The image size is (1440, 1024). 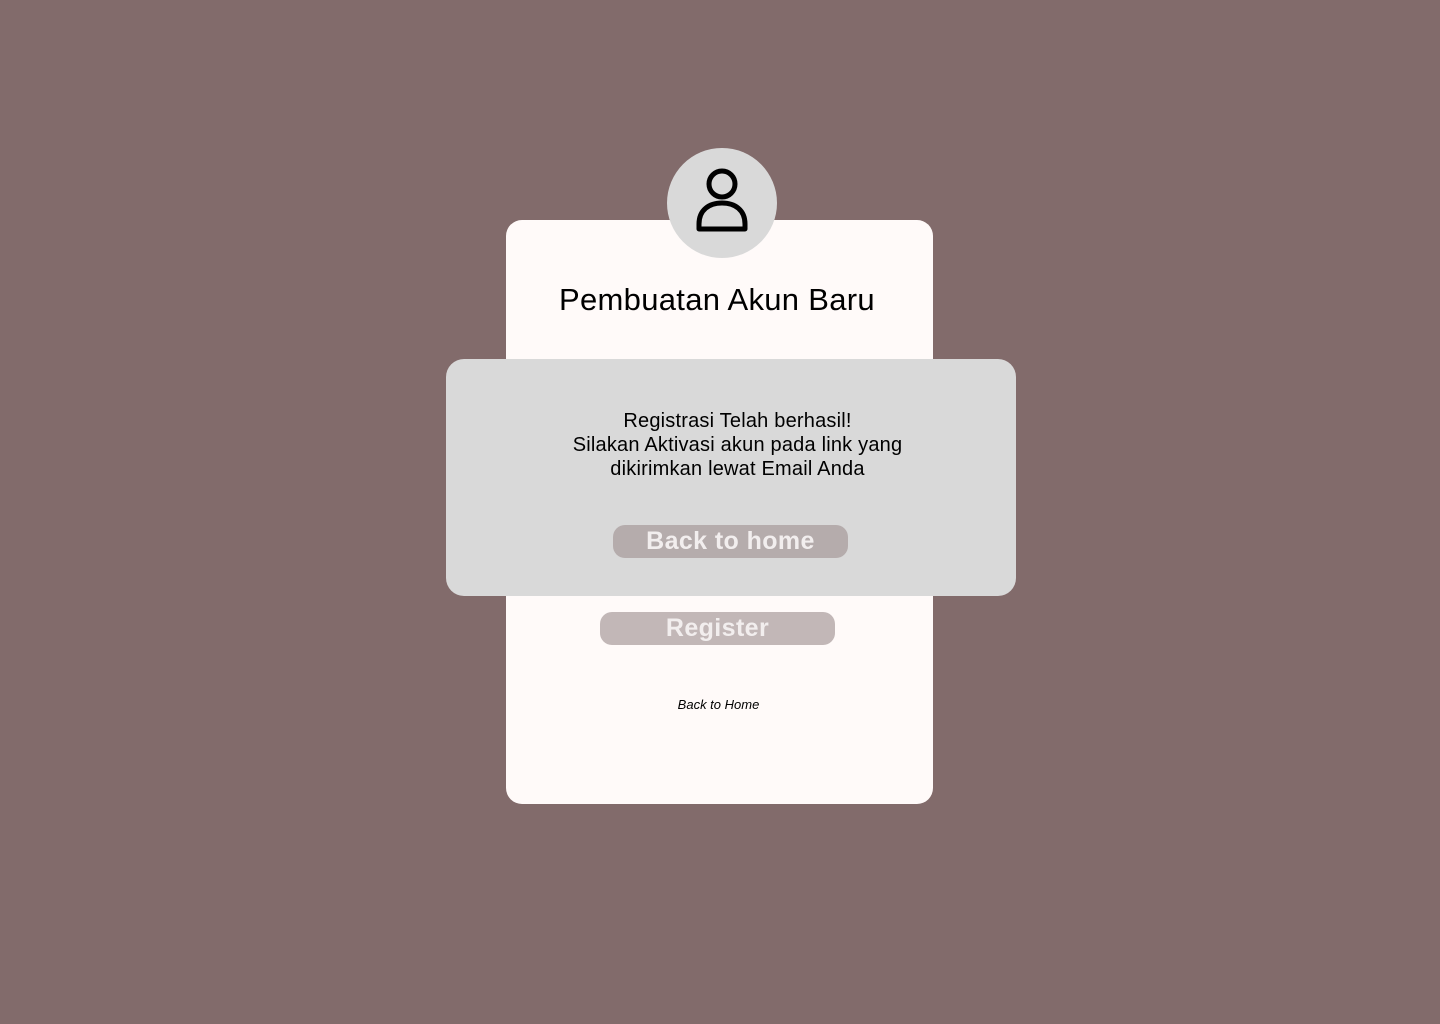 What do you see at coordinates (717, 628) in the screenshot?
I see `register-button: Register` at bounding box center [717, 628].